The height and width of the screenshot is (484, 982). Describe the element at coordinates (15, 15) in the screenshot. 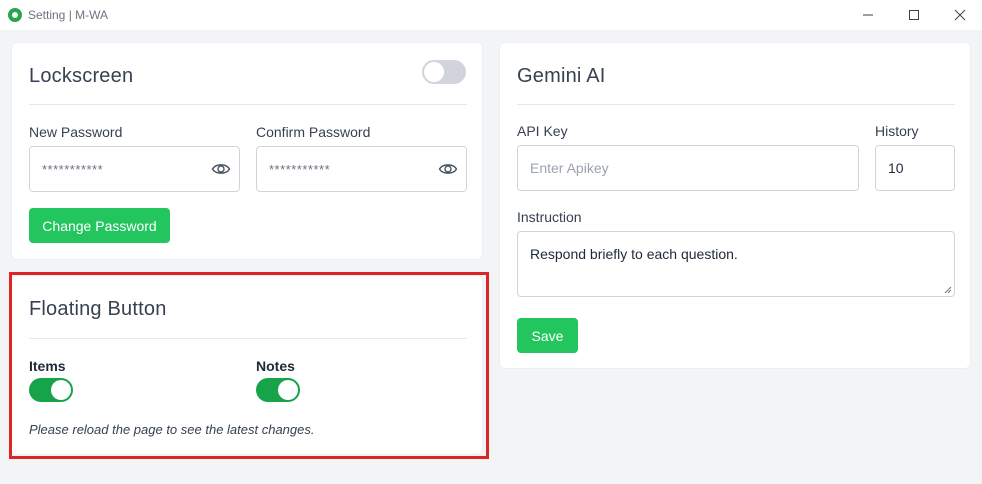

I see `whatsapp-icon` at that location.